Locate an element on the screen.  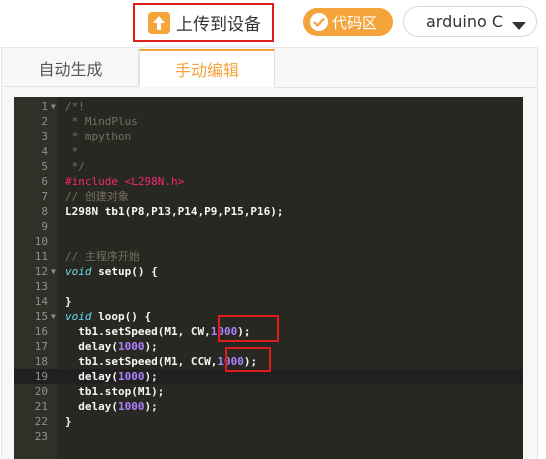
line-number: 4 is located at coordinates (44, 151).